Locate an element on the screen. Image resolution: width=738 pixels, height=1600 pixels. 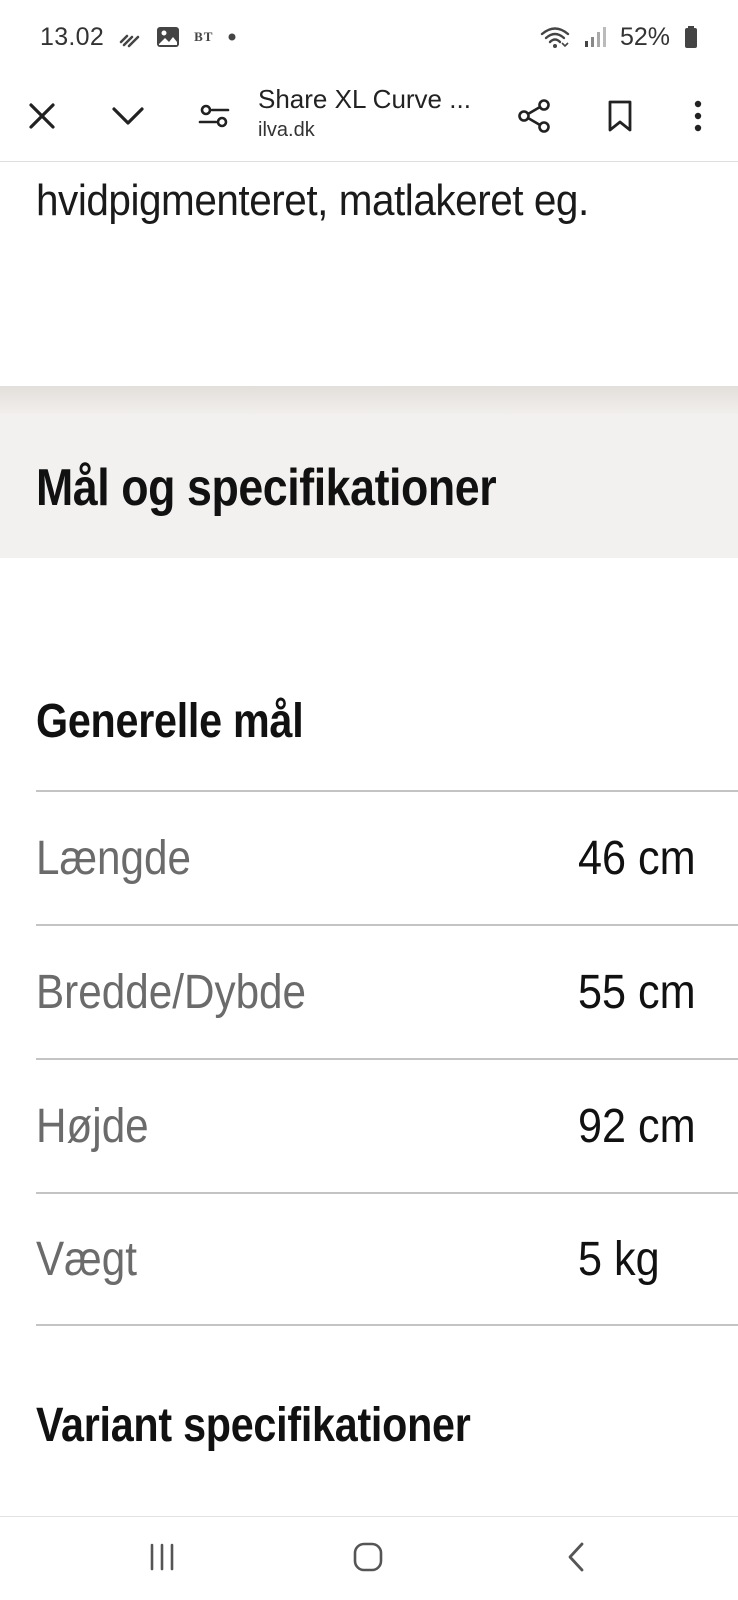
page-url: ilva.dk is located at coordinates (286, 130).